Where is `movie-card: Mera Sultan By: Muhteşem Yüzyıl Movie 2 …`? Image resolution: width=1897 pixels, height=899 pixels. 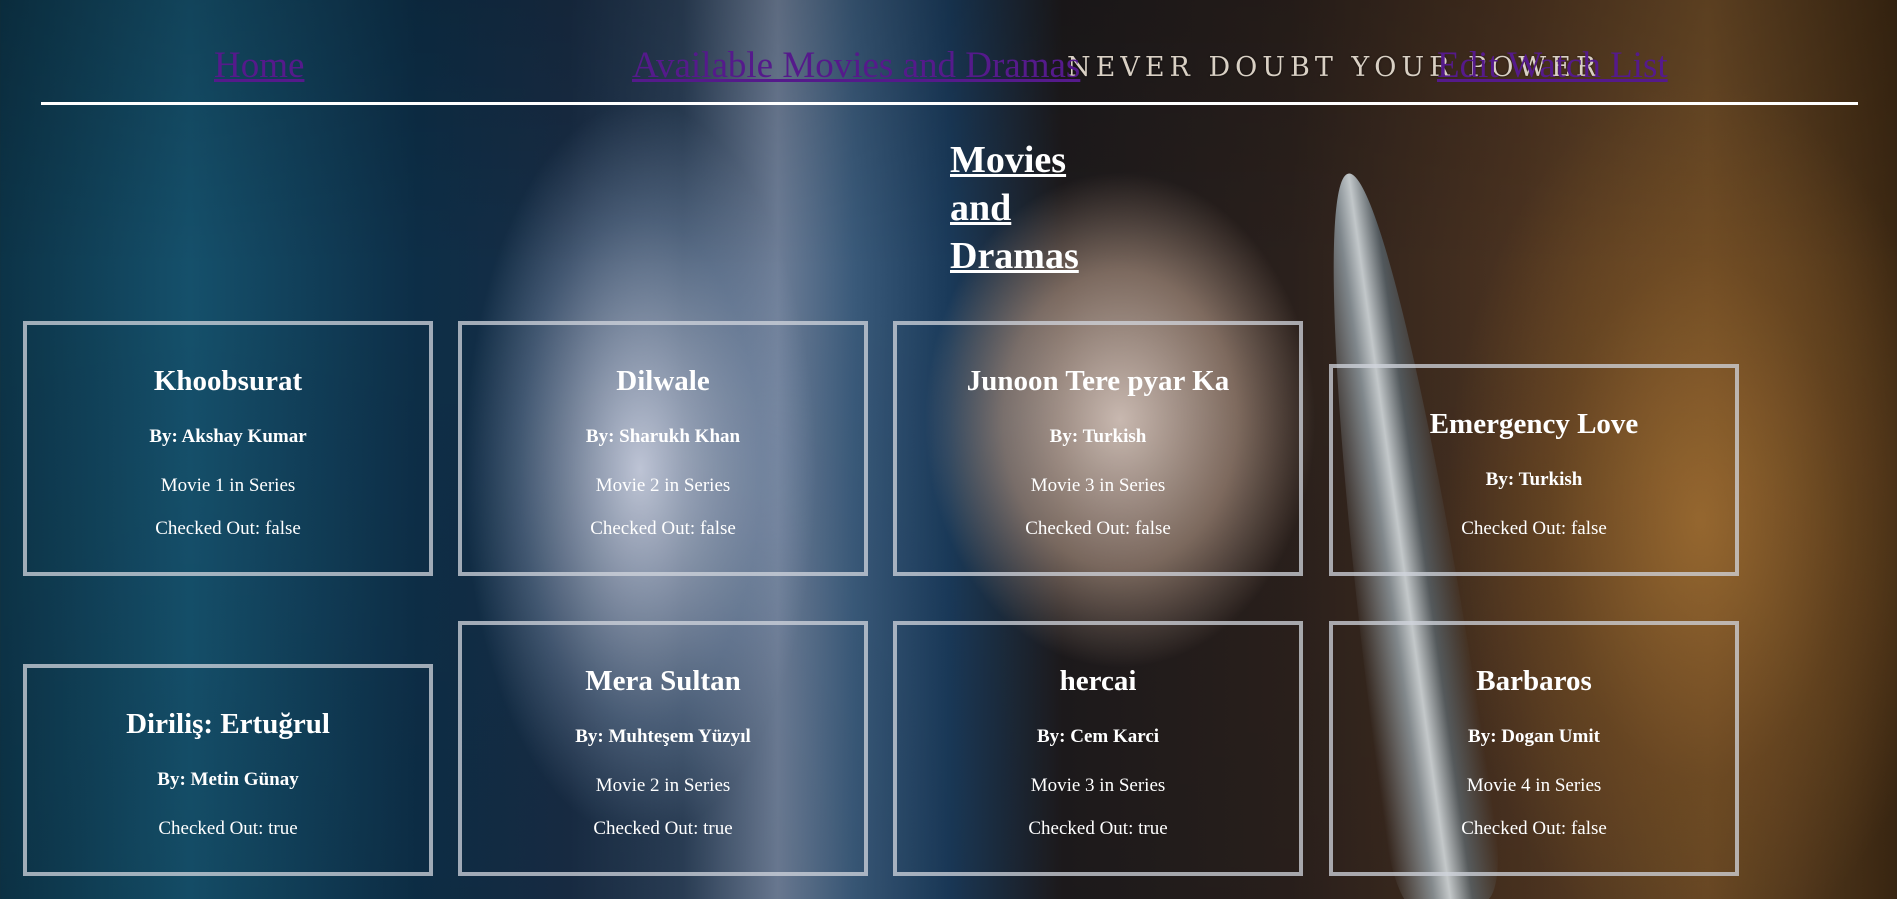 movie-card: Mera Sultan By: Muhteşem Yüzyıl Movie 2 … is located at coordinates (663, 748).